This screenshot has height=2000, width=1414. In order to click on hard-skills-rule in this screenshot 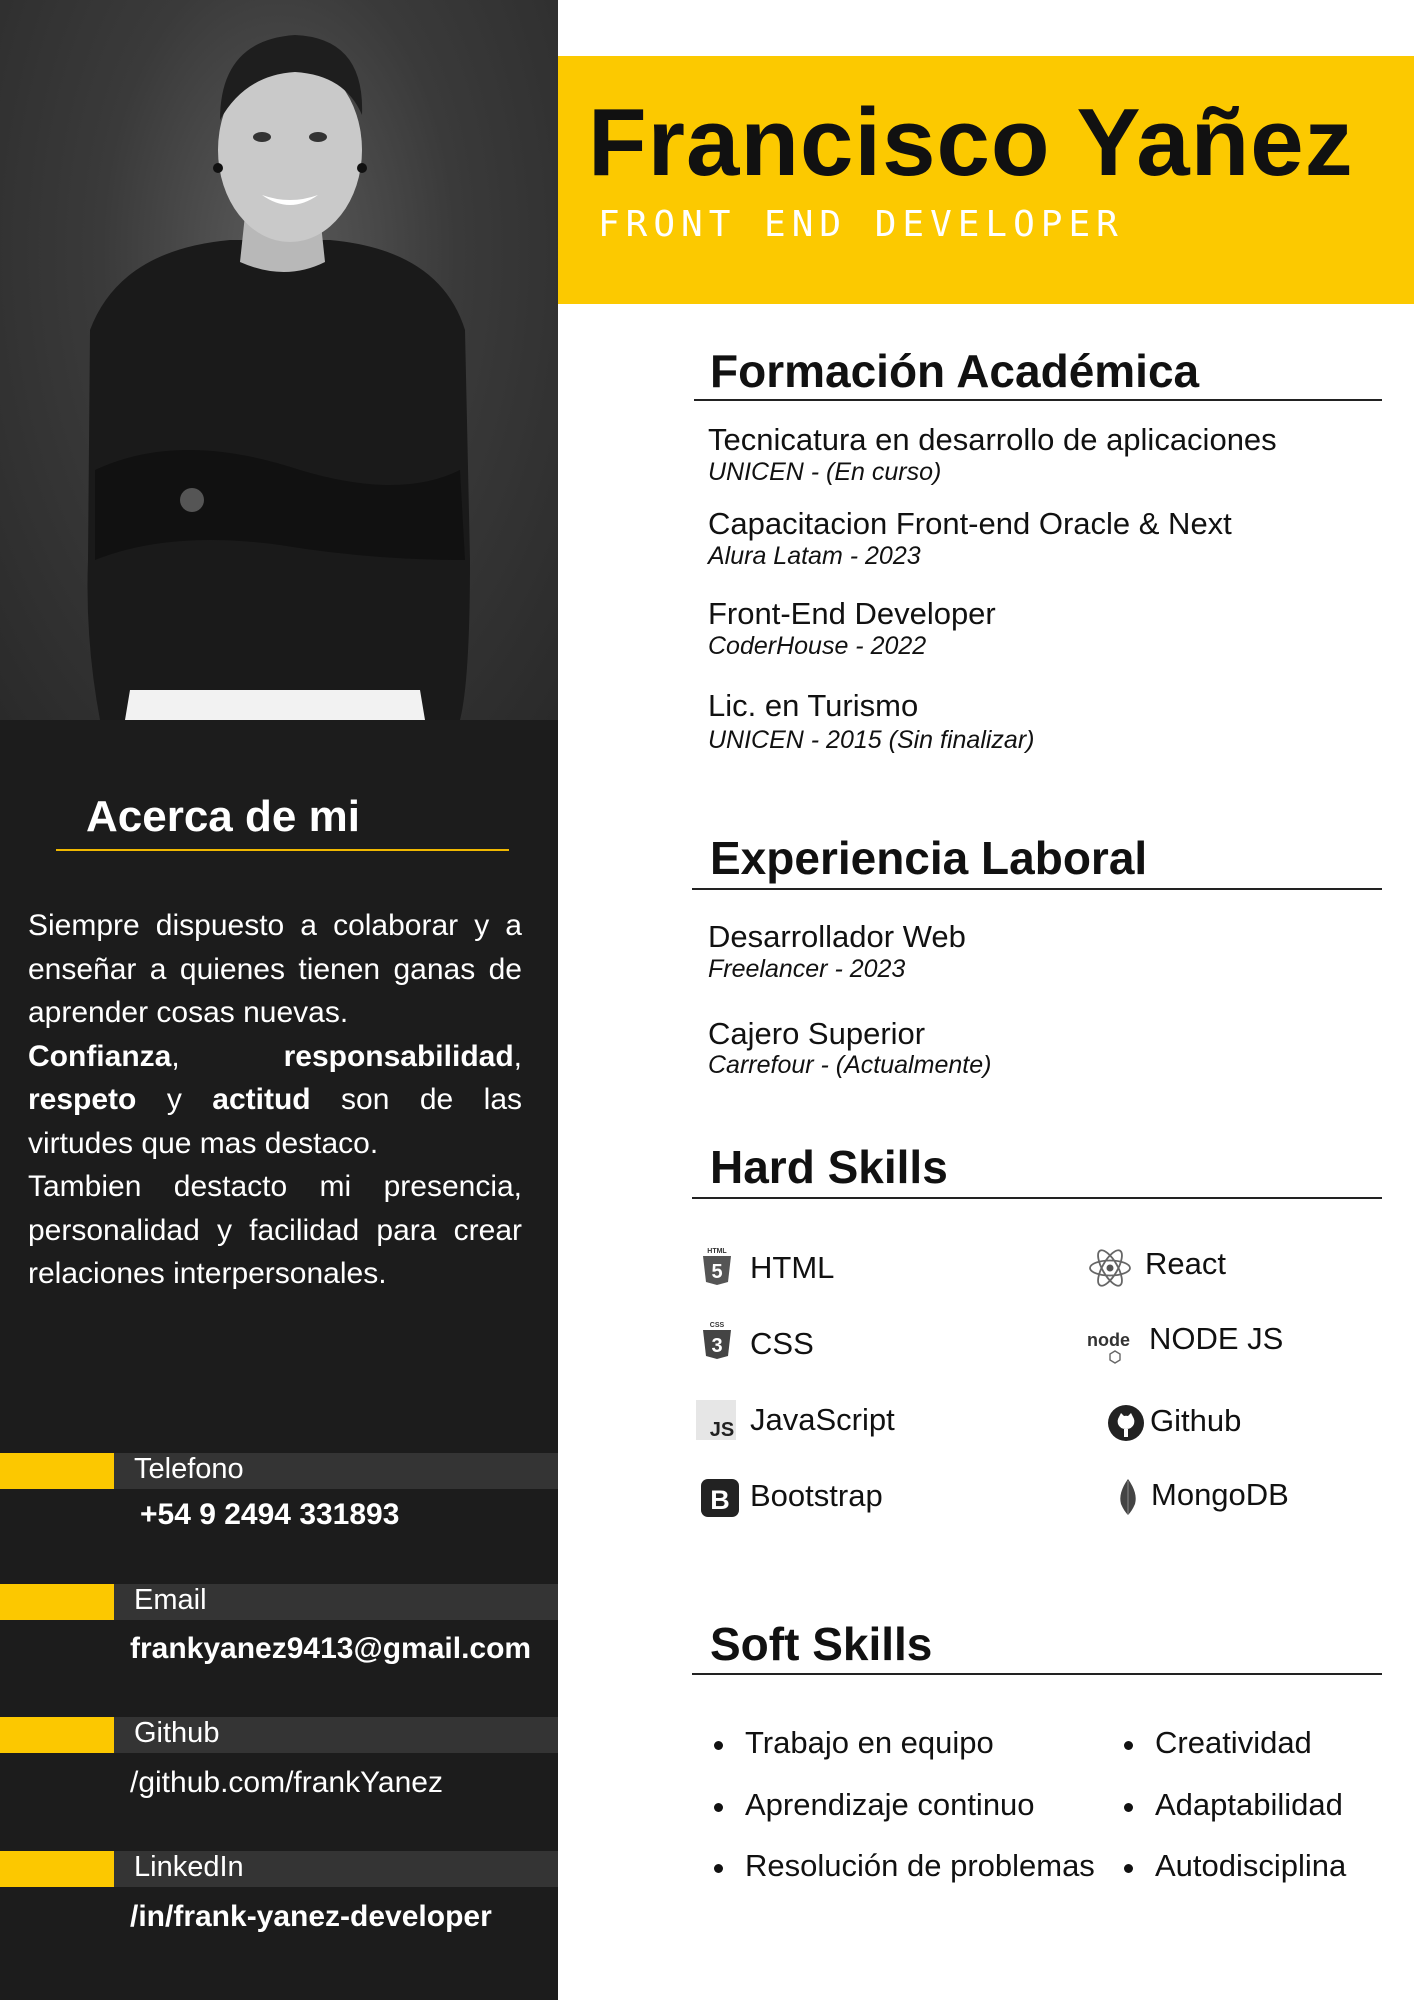, I will do `click(1037, 1198)`.